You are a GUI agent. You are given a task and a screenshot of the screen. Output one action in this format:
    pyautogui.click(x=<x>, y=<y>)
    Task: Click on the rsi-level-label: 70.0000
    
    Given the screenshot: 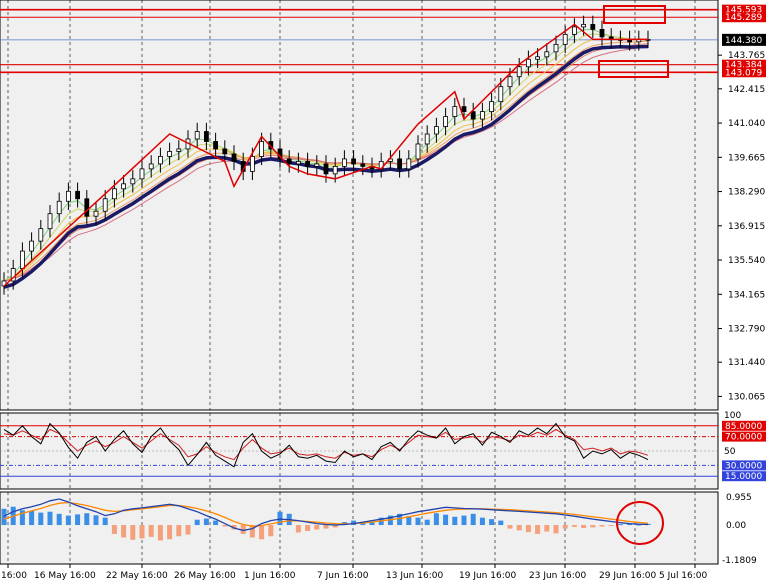 What is the action you would take?
    pyautogui.click(x=743, y=438)
    